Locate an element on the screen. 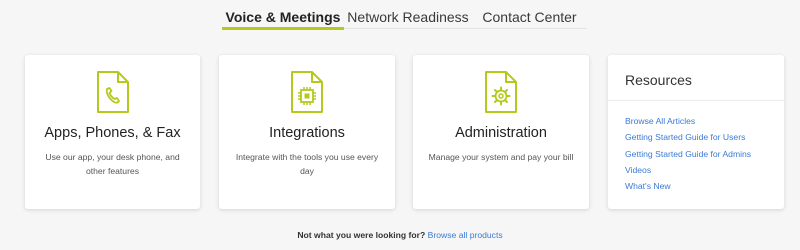 The width and height of the screenshot is (800, 250). link-browse-all-articles: Browse All Articles is located at coordinates (688, 121).